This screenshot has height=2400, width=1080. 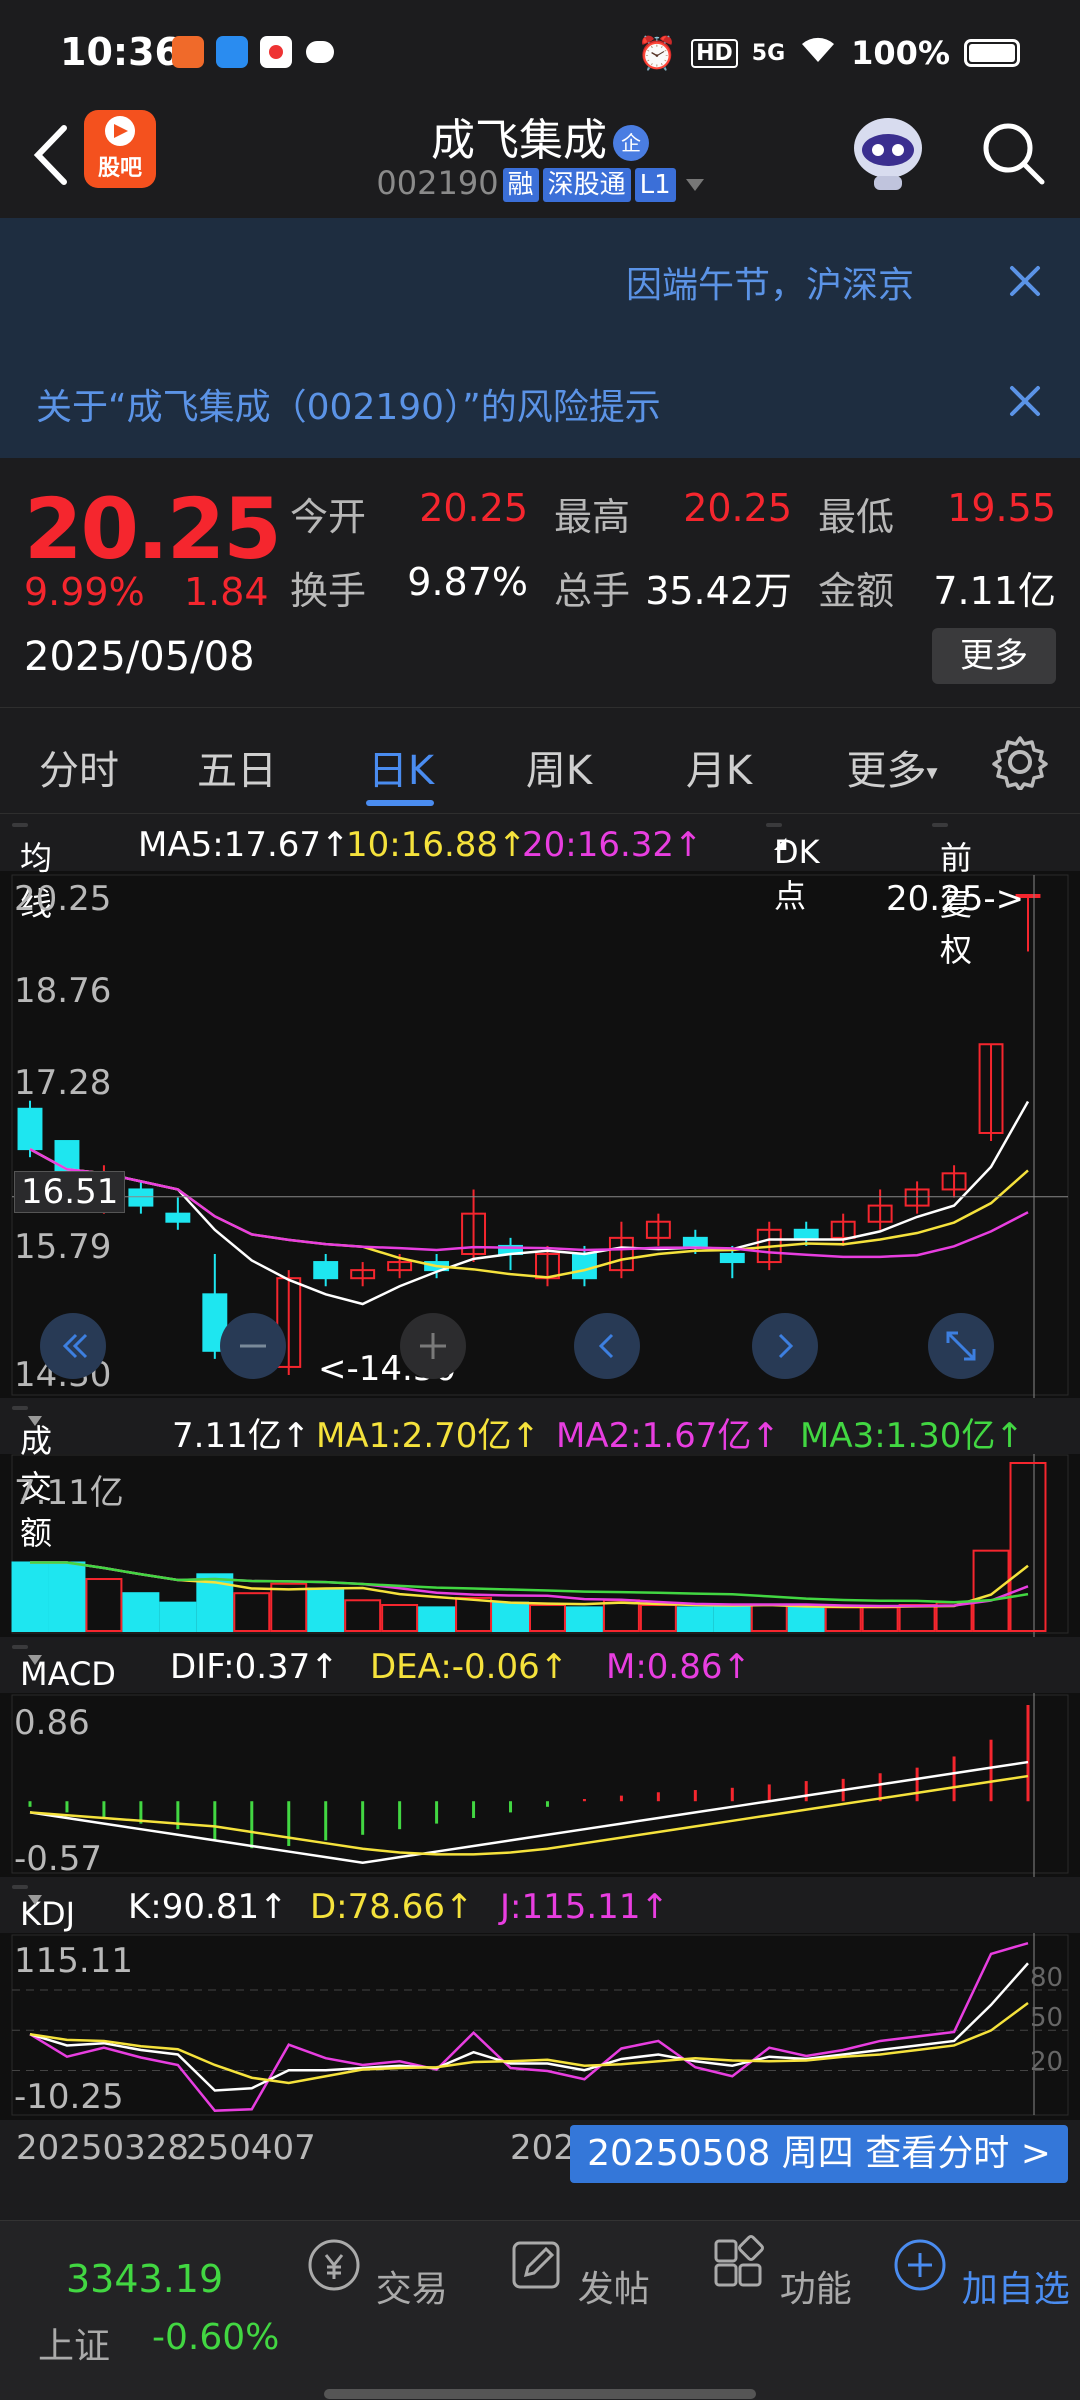 I want to click on last-price: 20.25, so click(x=153, y=529).